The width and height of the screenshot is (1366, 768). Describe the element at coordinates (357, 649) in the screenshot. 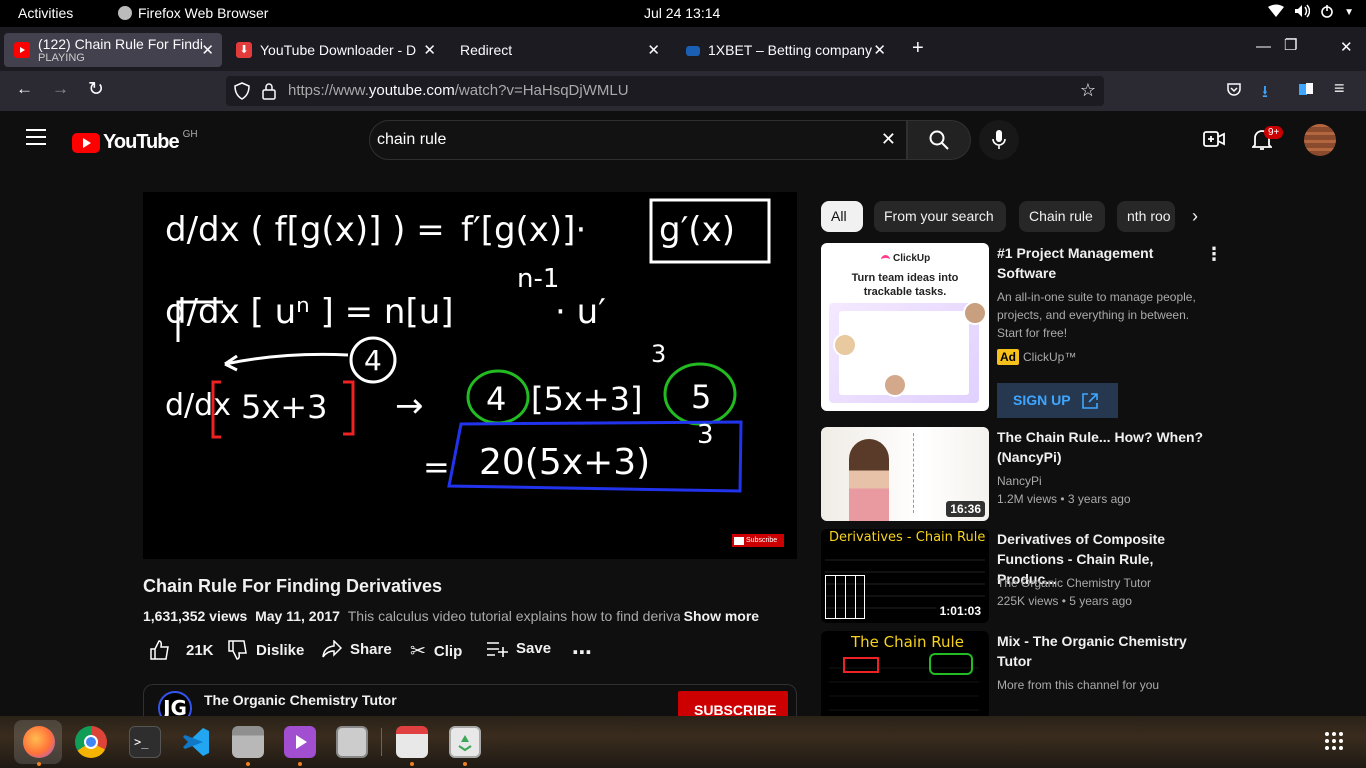

I see `share-button: Share` at that location.